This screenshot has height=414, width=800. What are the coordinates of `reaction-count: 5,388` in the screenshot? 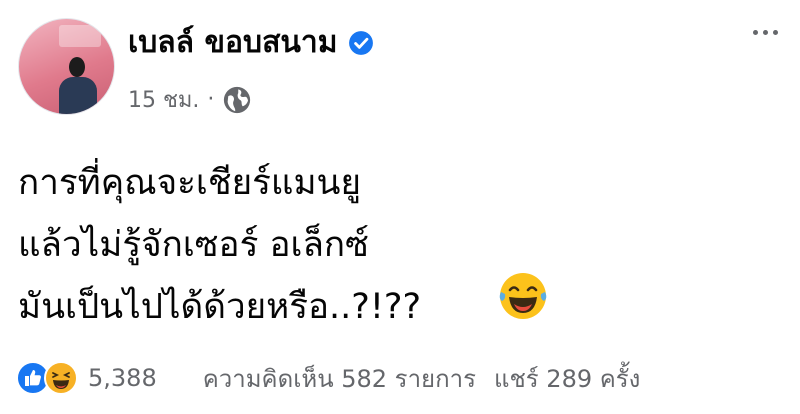 It's located at (122, 378).